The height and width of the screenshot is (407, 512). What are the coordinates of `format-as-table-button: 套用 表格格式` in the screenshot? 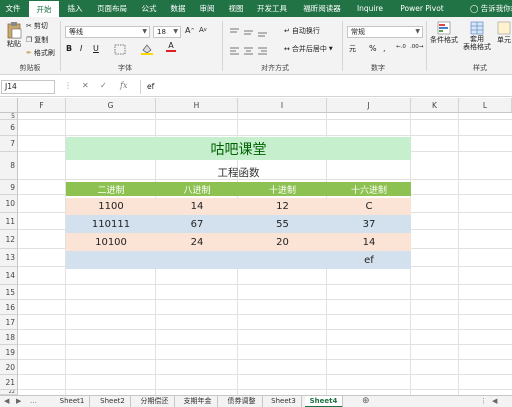 It's located at (477, 36).